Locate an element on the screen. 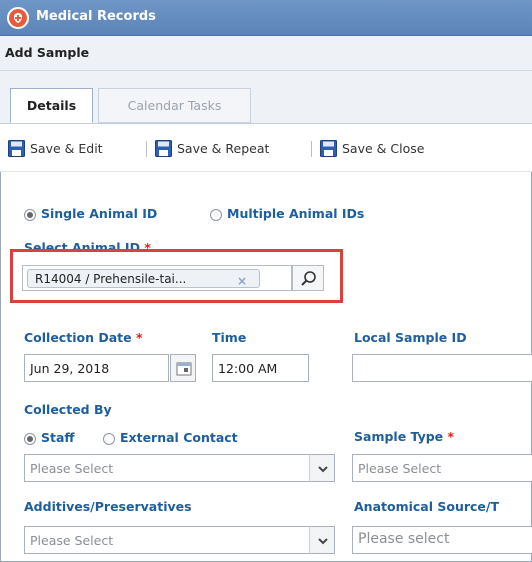 This screenshot has width=532, height=562. anatomical-source-label: Anatomical Source/T is located at coordinates (426, 506).